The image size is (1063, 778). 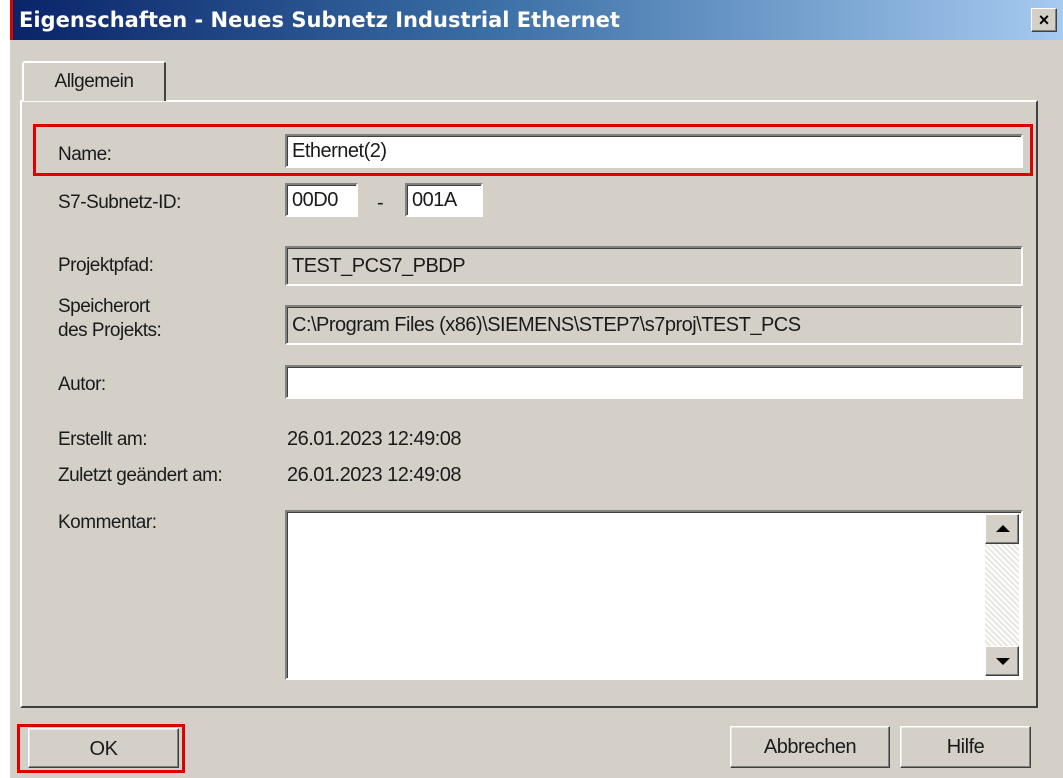 I want to click on created-value: 26.01.2023 12:49:08, so click(x=374, y=439).